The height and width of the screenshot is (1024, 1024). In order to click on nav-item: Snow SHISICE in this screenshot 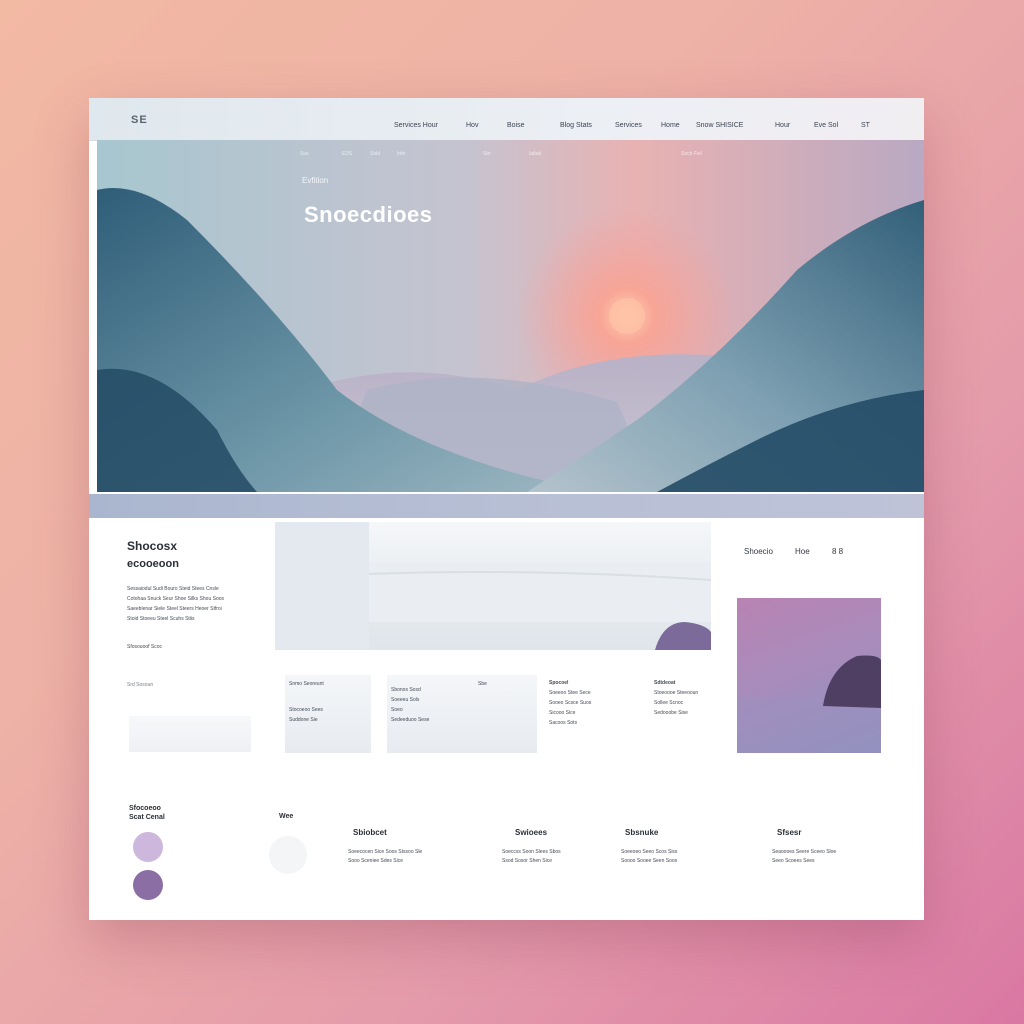, I will do `click(719, 125)`.